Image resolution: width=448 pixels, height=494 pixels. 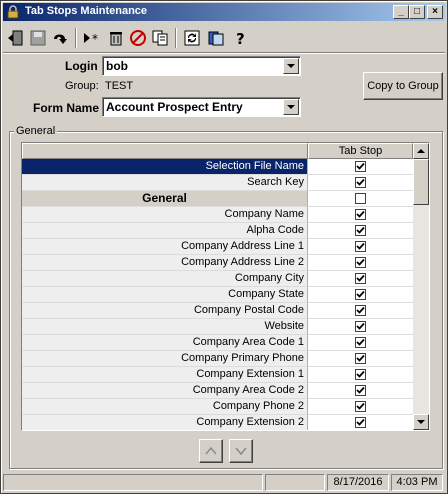 What do you see at coordinates (165, 295) in the screenshot?
I see `field-name-cell: Company State` at bounding box center [165, 295].